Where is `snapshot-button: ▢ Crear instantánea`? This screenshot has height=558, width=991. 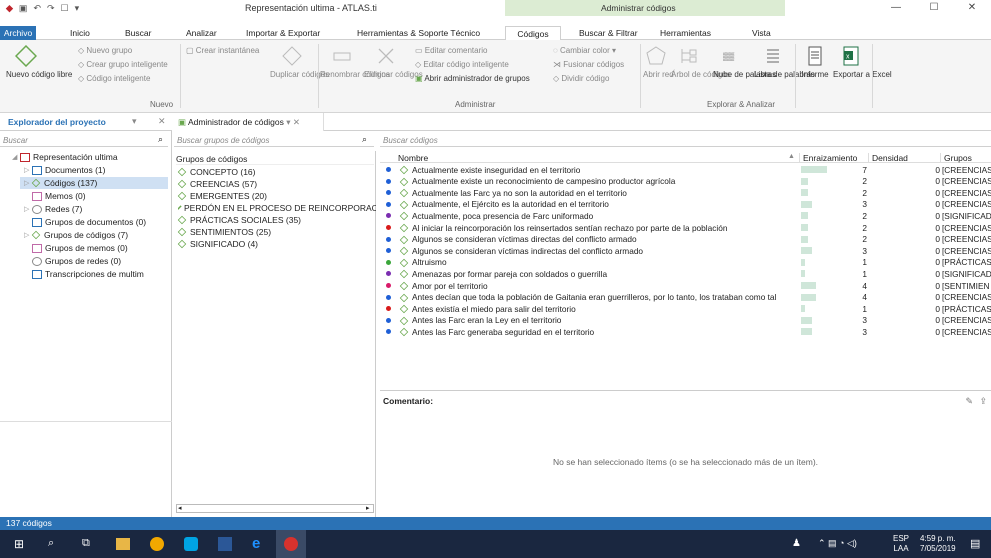
snapshot-button: ▢ Crear instantánea is located at coordinates (222, 50).